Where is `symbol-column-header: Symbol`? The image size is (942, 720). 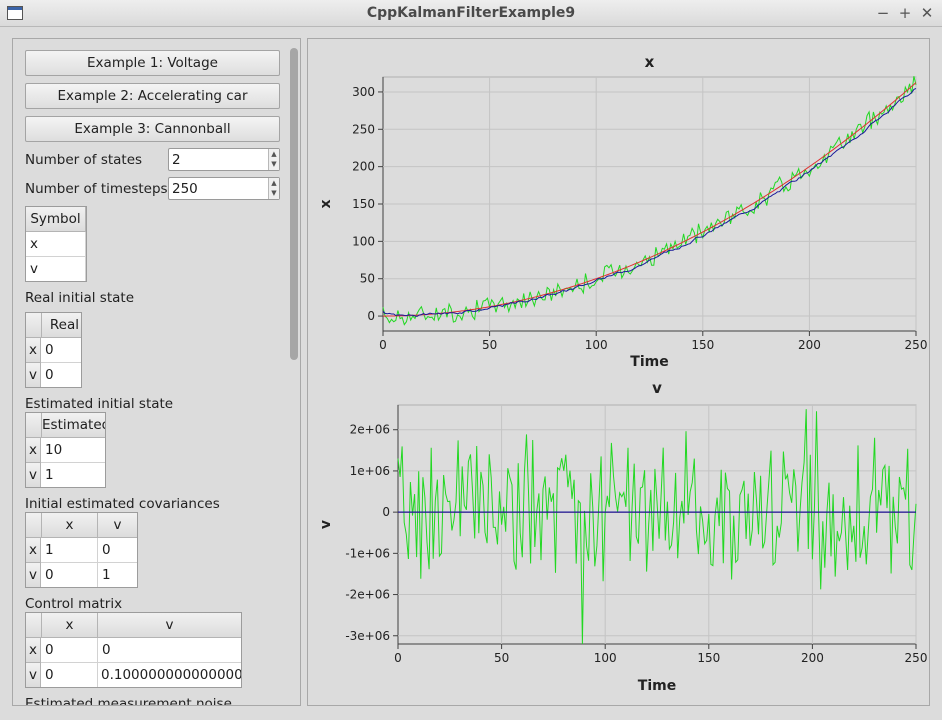 symbol-column-header: Symbol is located at coordinates (56, 219).